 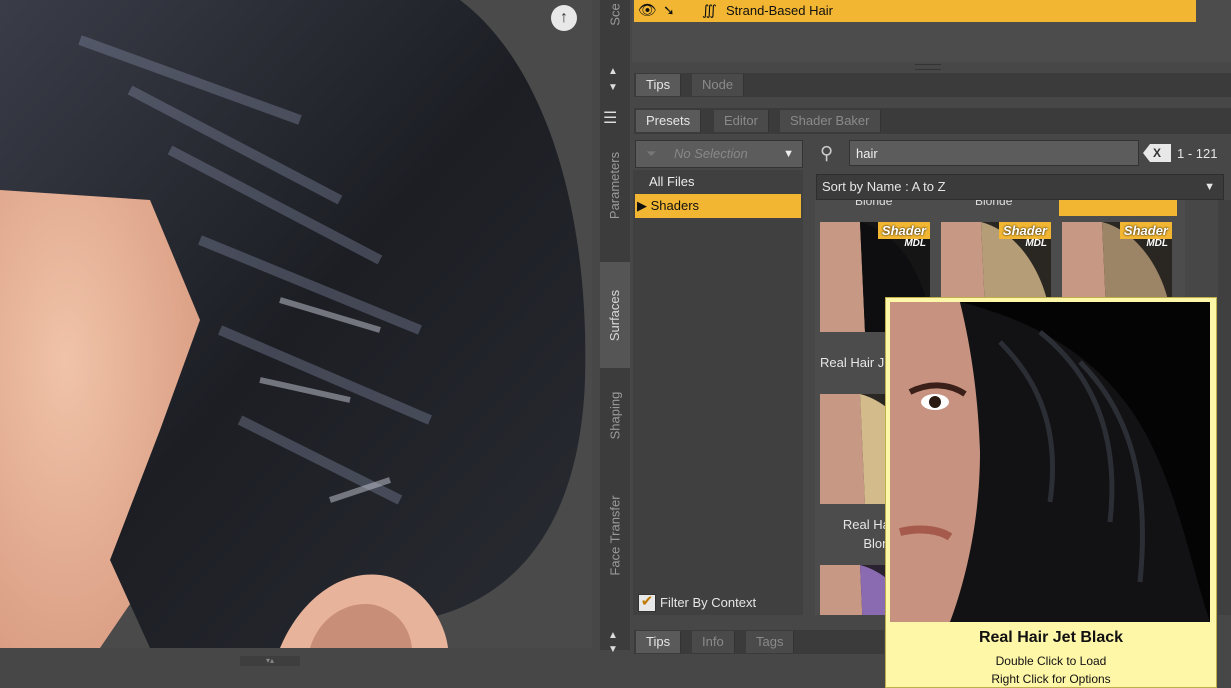 What do you see at coordinates (1197, 153) in the screenshot?
I see `result-count: 1 - 121` at bounding box center [1197, 153].